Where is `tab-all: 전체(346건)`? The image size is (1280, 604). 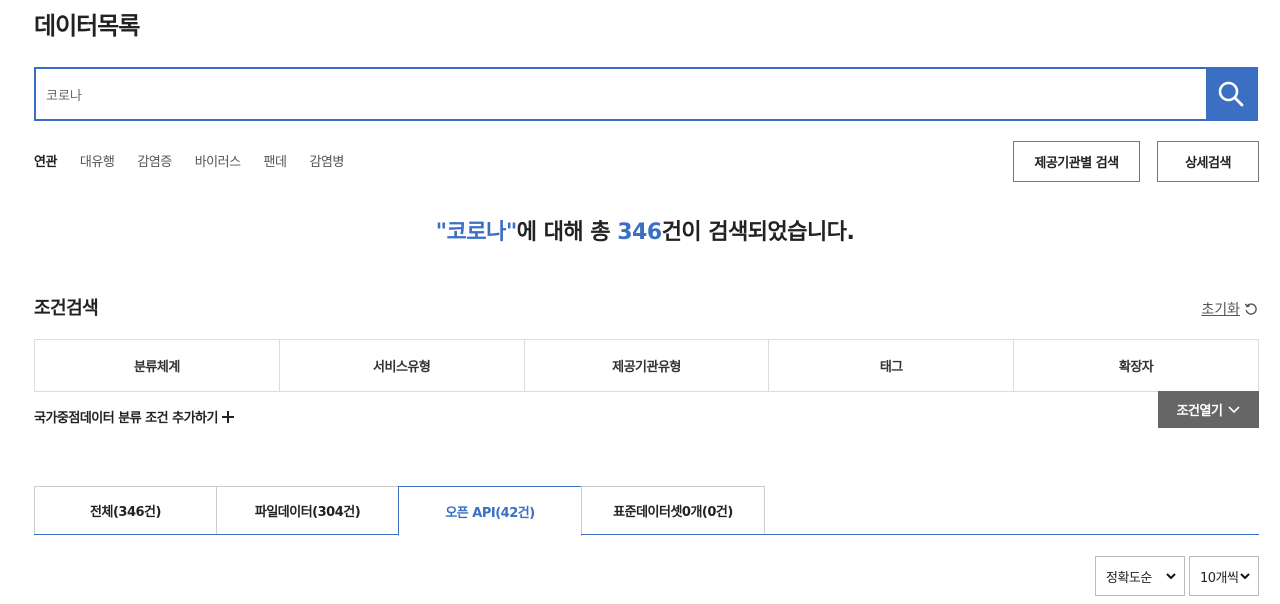
tab-all: 전체(346건) is located at coordinates (125, 510).